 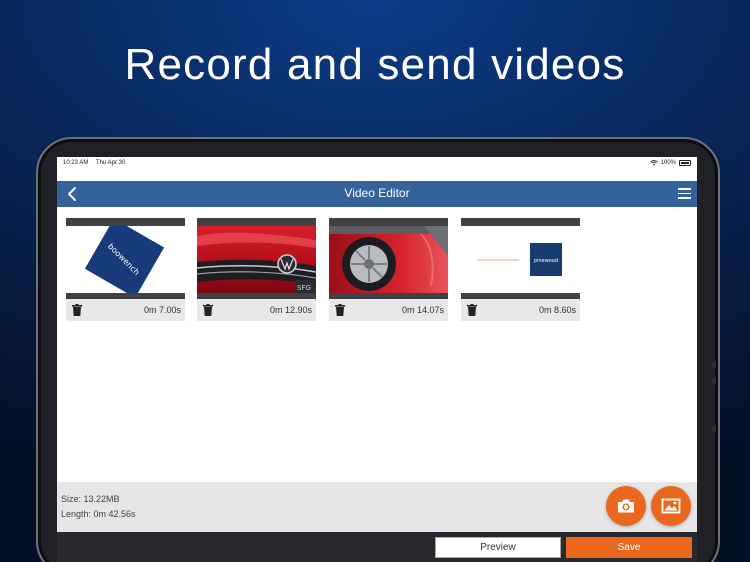 I want to click on nav-bar: Video Editor, so click(x=377, y=194).